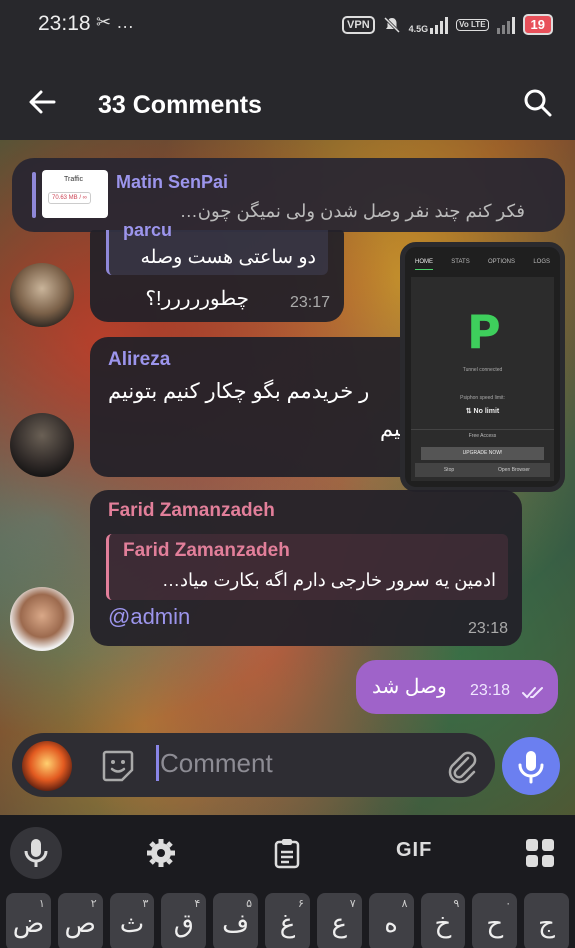 The image size is (575, 948). Describe the element at coordinates (239, 391) in the screenshot. I see `message-text: ر خریدمم بگو چکار کنیم بتونیم` at that location.